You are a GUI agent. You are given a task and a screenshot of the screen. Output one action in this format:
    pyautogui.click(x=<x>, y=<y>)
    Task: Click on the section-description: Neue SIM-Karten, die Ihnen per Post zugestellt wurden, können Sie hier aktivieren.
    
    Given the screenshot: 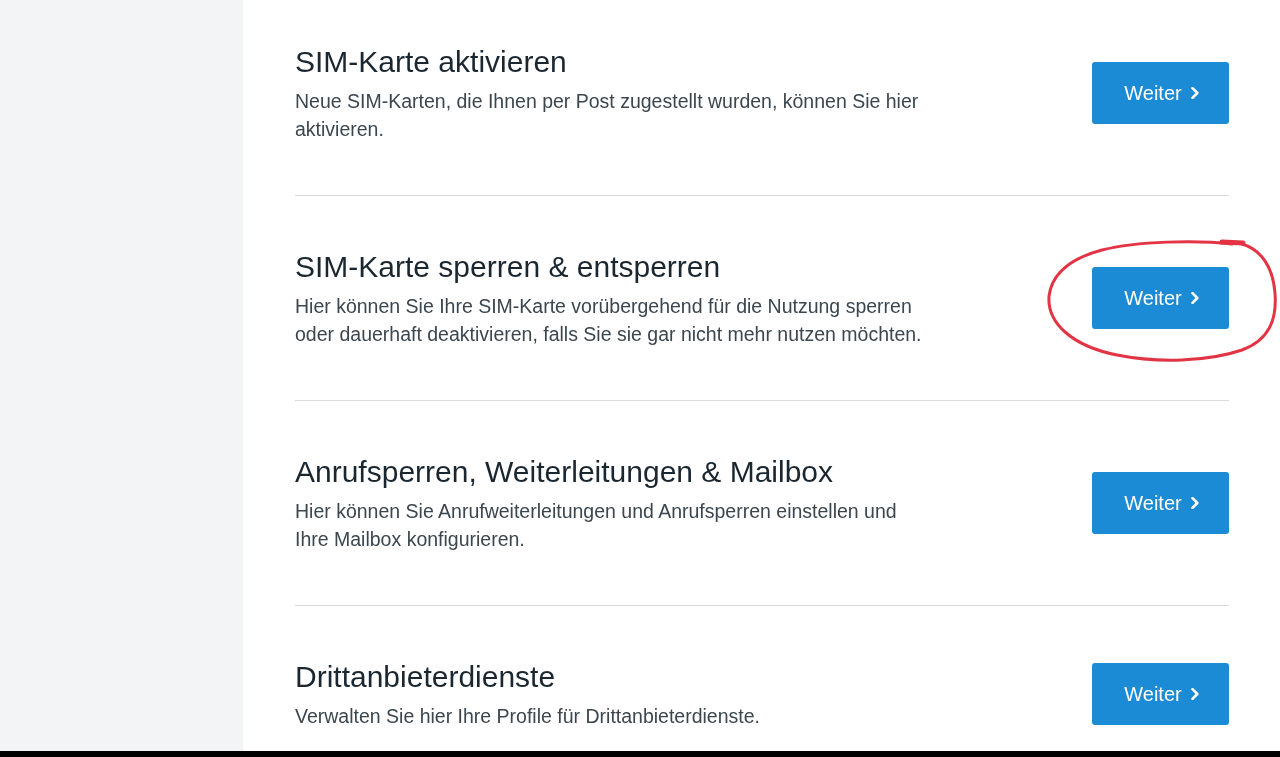 What is the action you would take?
    pyautogui.click(x=607, y=115)
    